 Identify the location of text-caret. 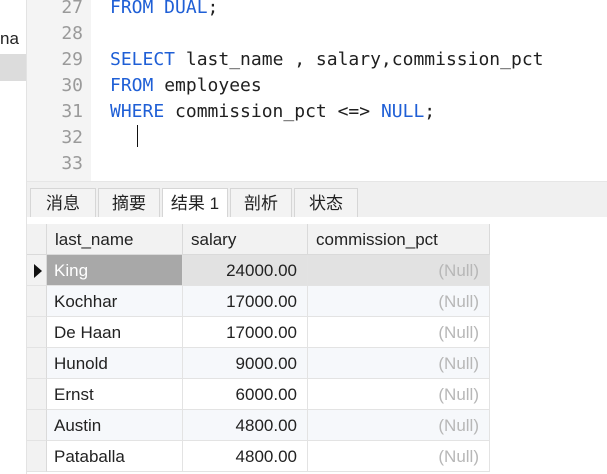
(137, 136).